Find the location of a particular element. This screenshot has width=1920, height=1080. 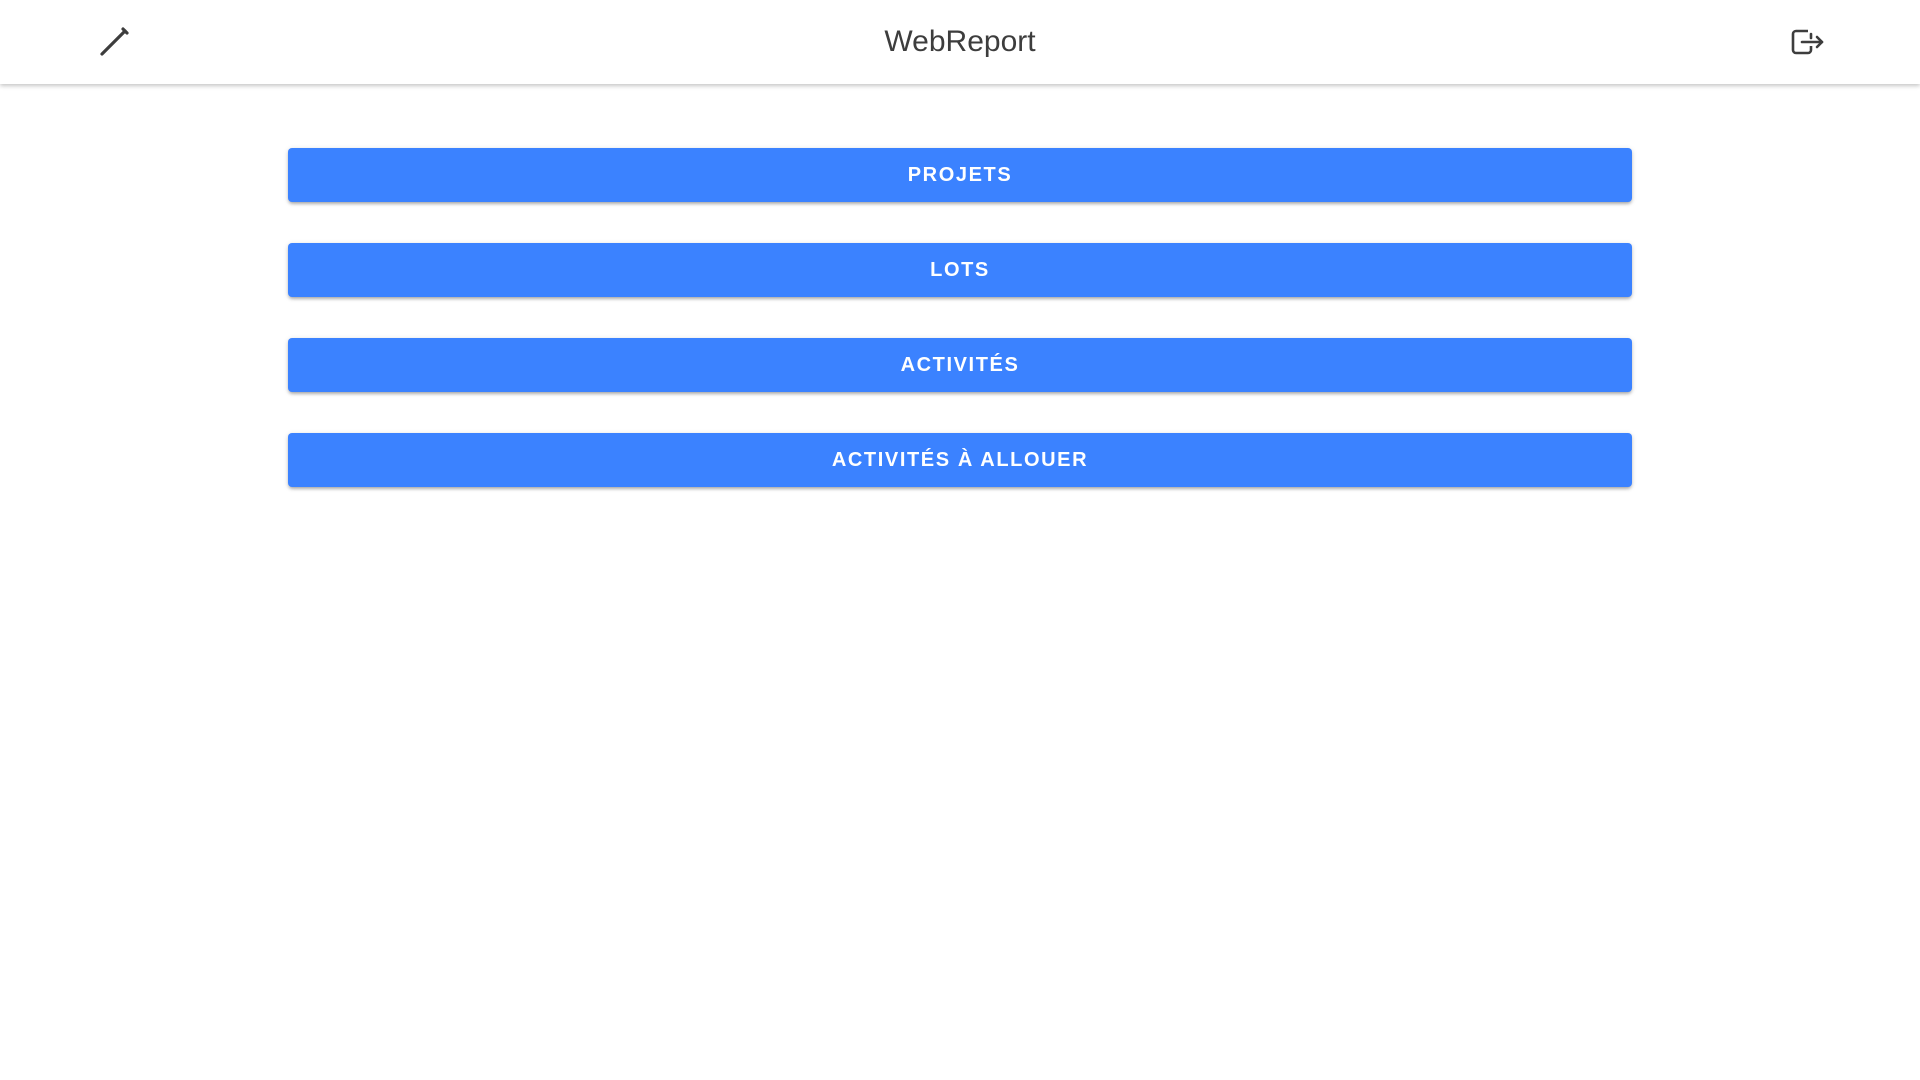

pencil-icon is located at coordinates (114, 41).